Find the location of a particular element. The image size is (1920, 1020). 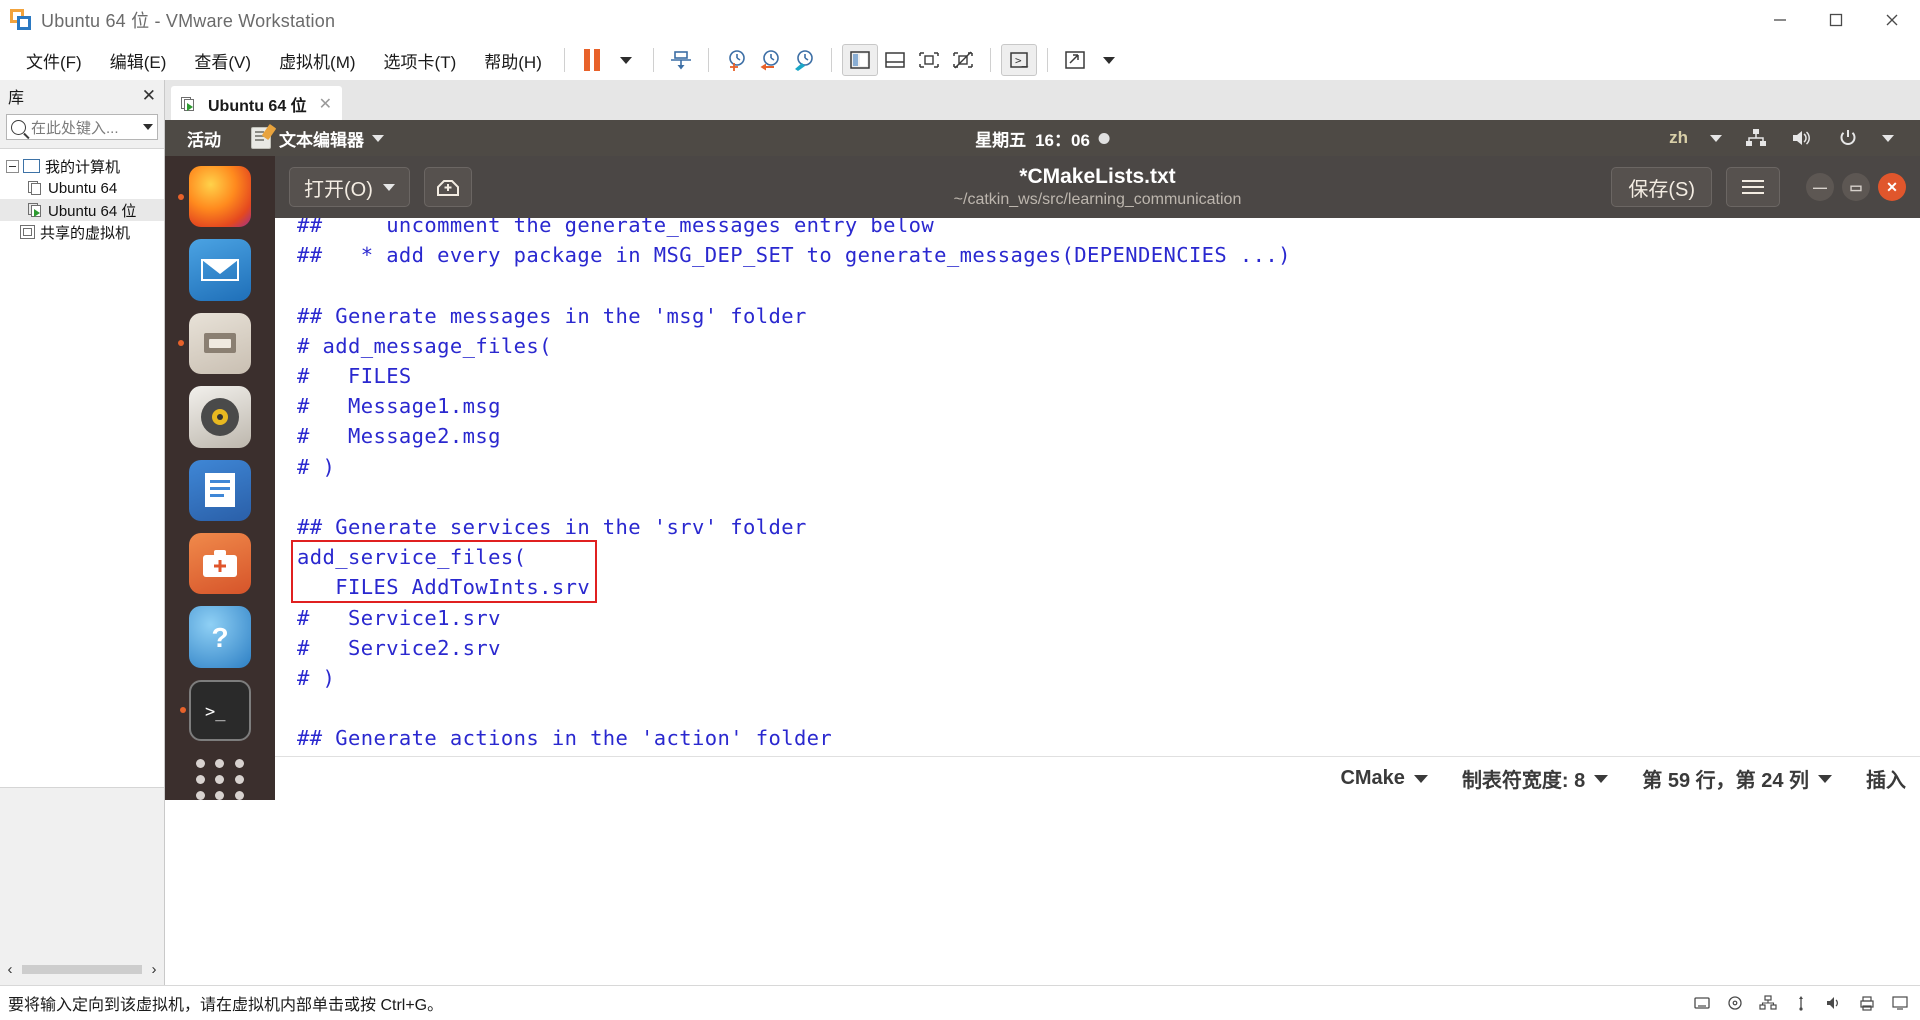

unity-mode-button: >_ is located at coordinates (1018, 60).